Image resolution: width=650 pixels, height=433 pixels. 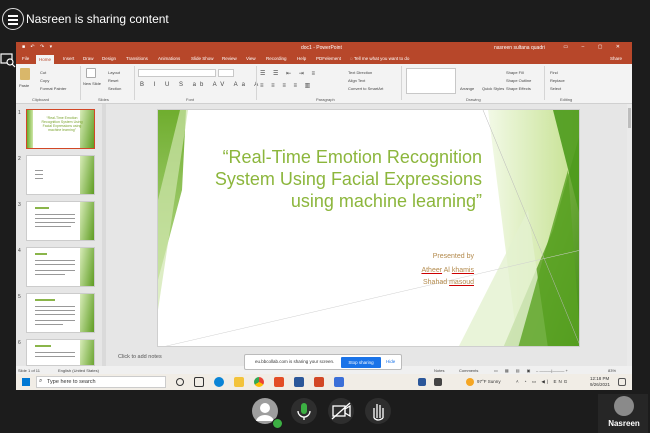 I want to click on powerpoint-icon, so click(x=319, y=382).